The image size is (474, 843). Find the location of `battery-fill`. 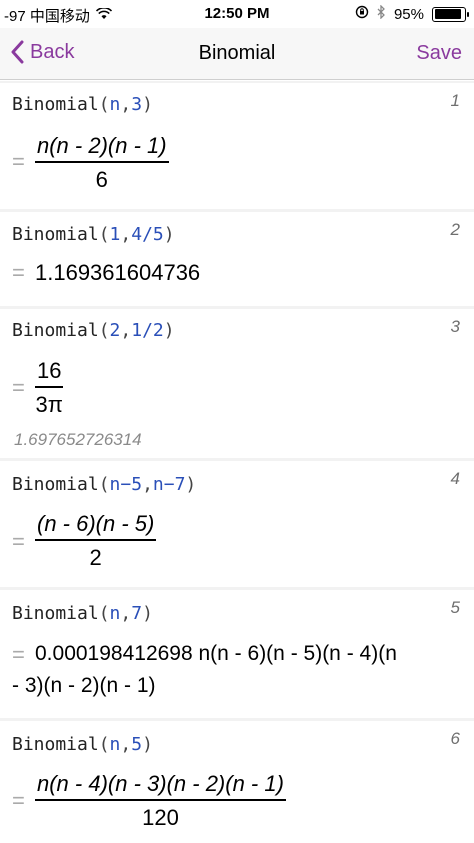

battery-fill is located at coordinates (448, 14).